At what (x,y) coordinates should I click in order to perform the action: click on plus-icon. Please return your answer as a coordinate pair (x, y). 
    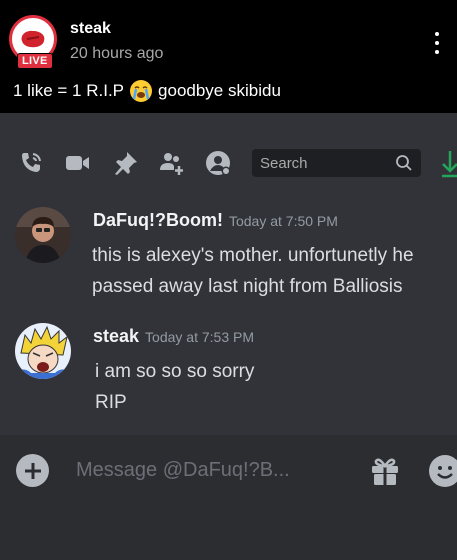
    Looking at the image, I should click on (32, 470).